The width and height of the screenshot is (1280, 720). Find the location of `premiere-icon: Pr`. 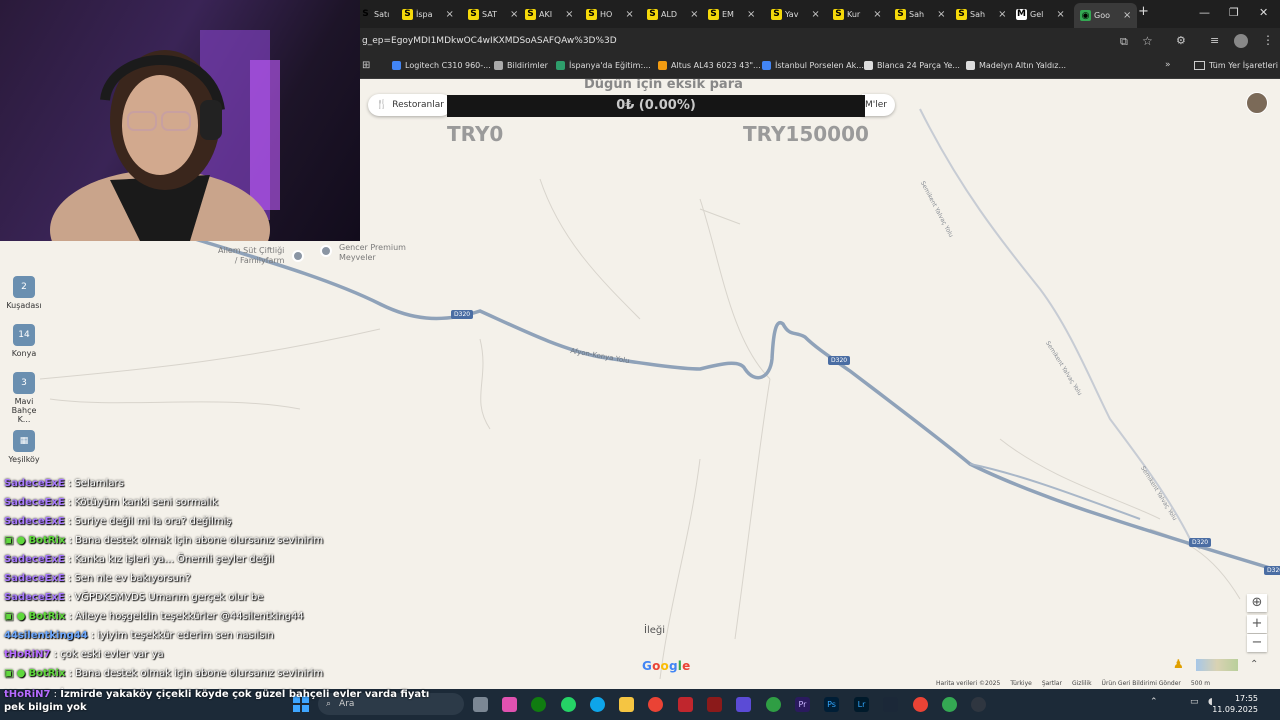

premiere-icon: Pr is located at coordinates (802, 704).